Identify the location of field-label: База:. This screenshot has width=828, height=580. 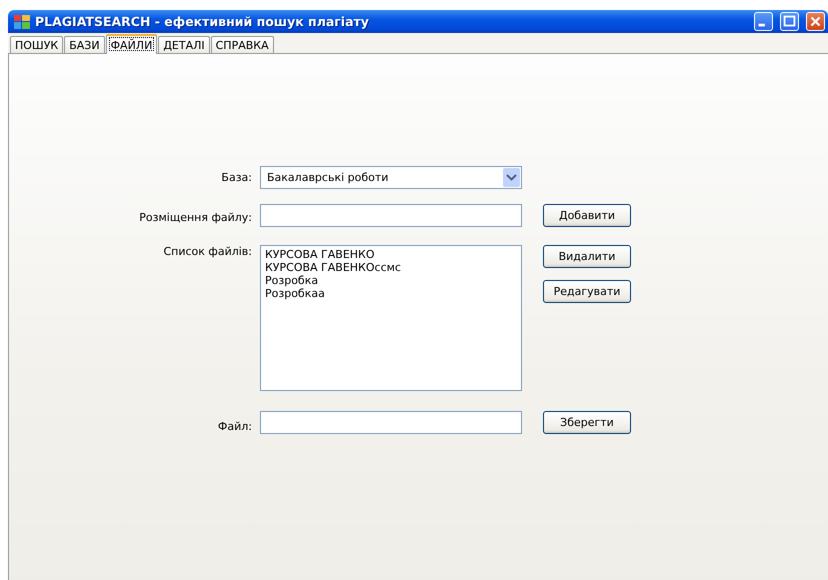
(236, 178).